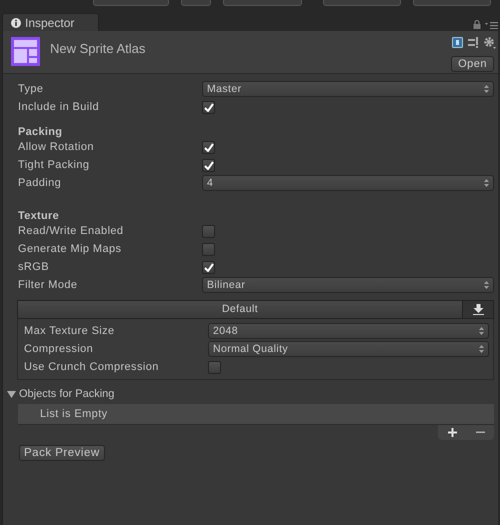 The width and height of the screenshot is (500, 525). What do you see at coordinates (452, 432) in the screenshot?
I see `add-icon` at bounding box center [452, 432].